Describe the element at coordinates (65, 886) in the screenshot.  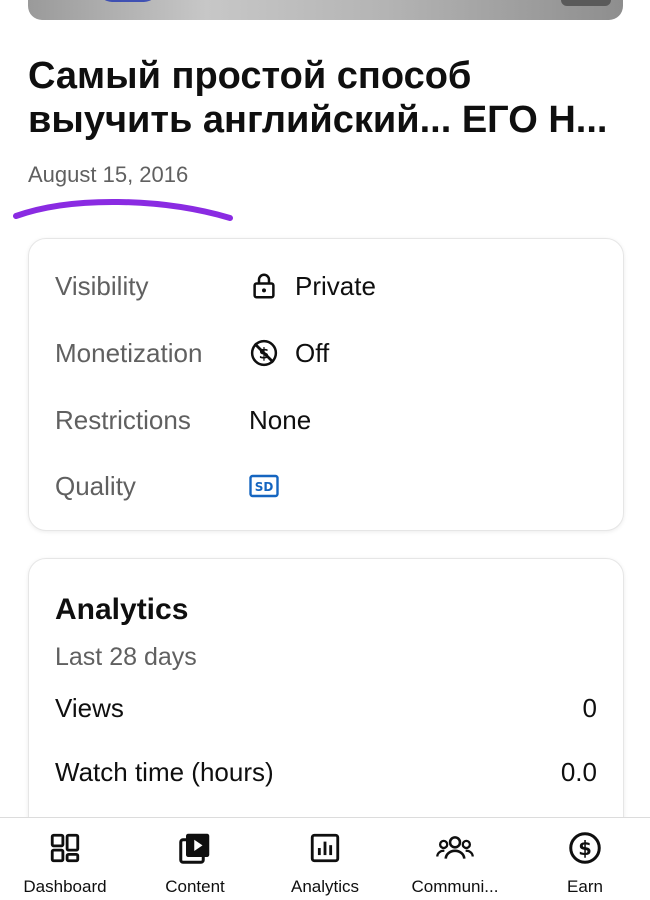
I see `nav-label: Dashboard` at that location.